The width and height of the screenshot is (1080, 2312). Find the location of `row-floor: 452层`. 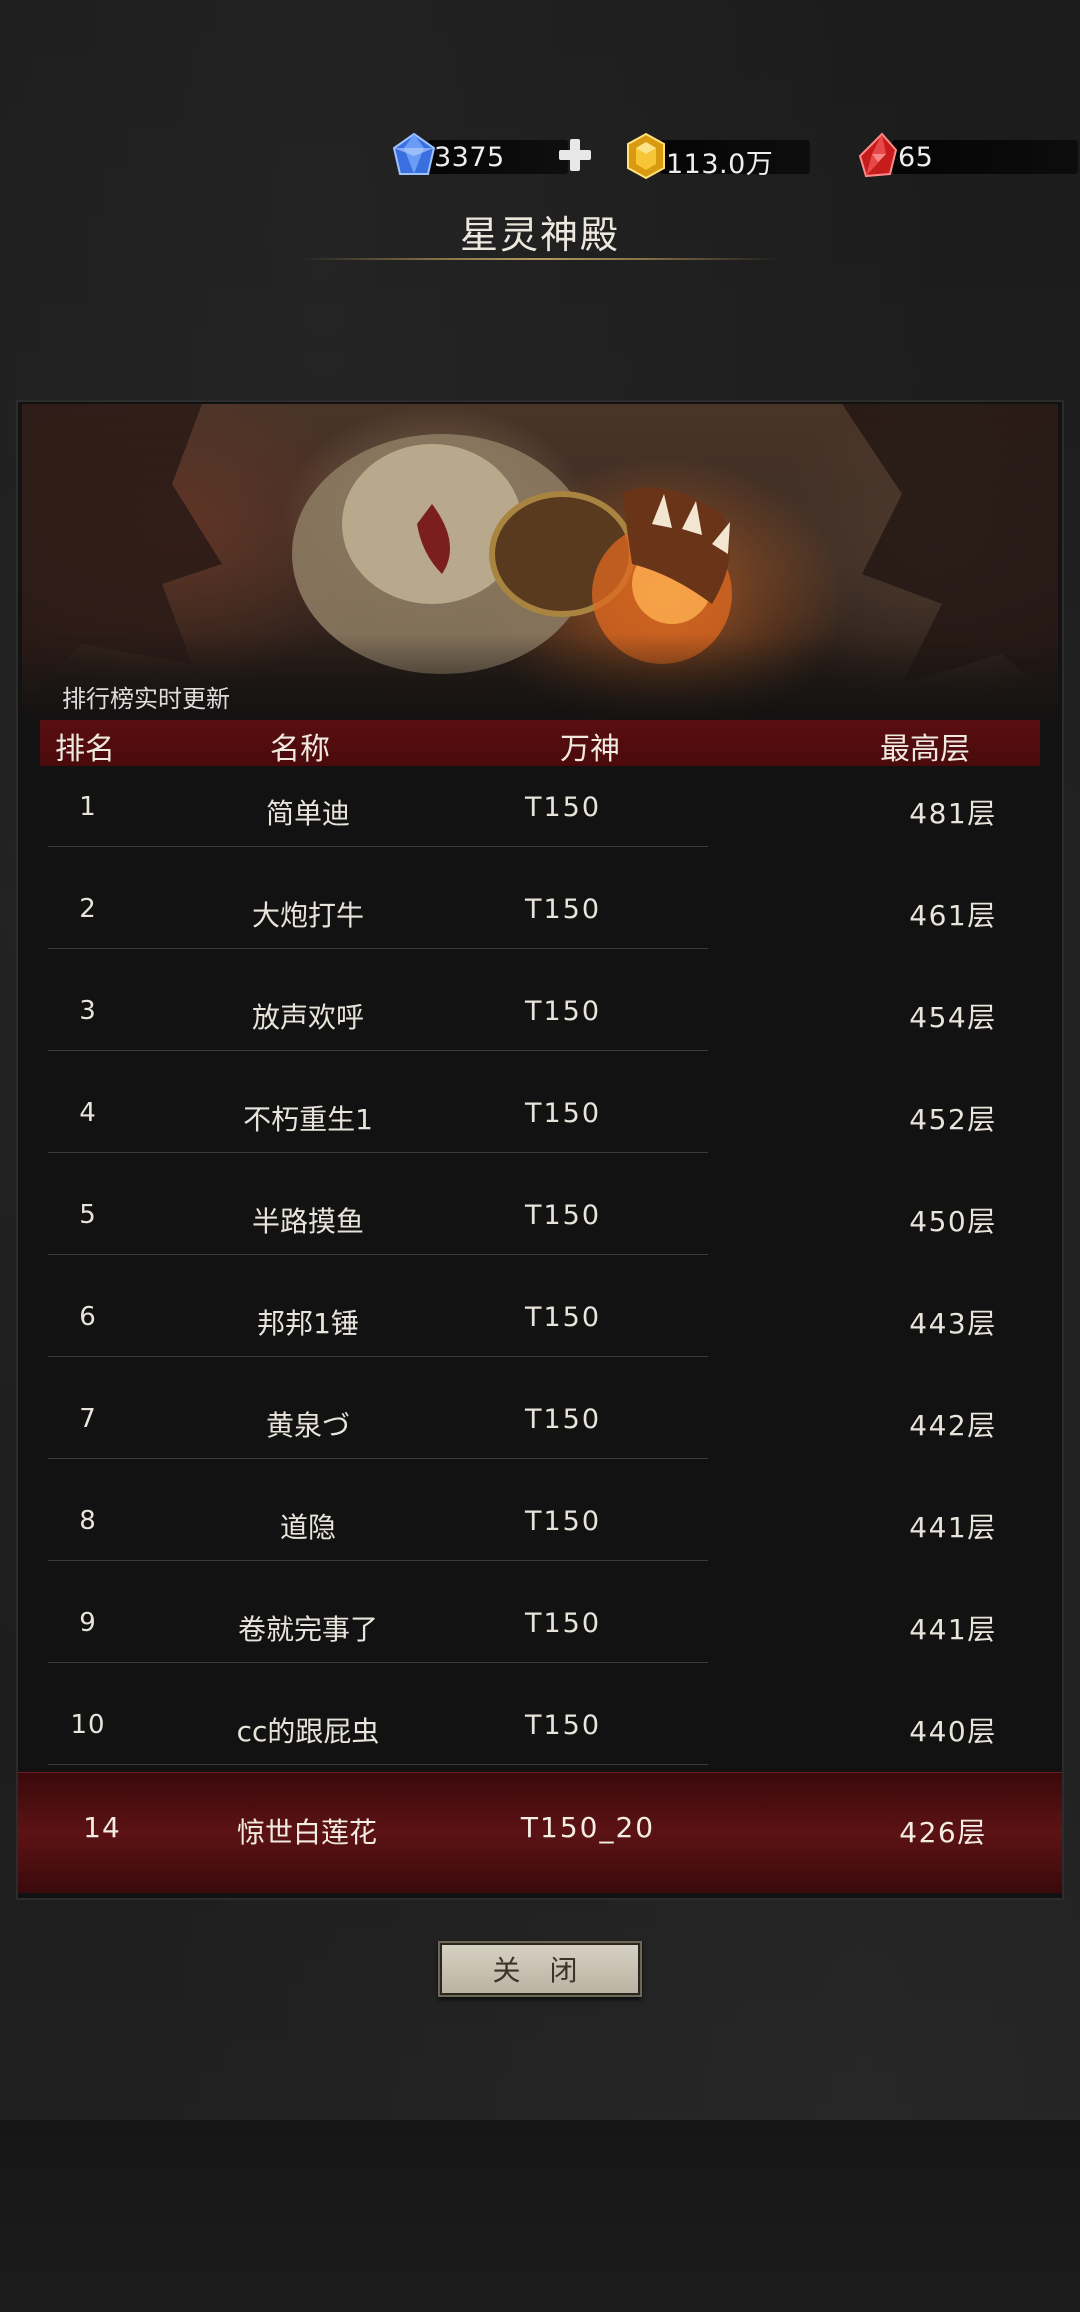

row-floor: 452层 is located at coordinates (953, 1119).